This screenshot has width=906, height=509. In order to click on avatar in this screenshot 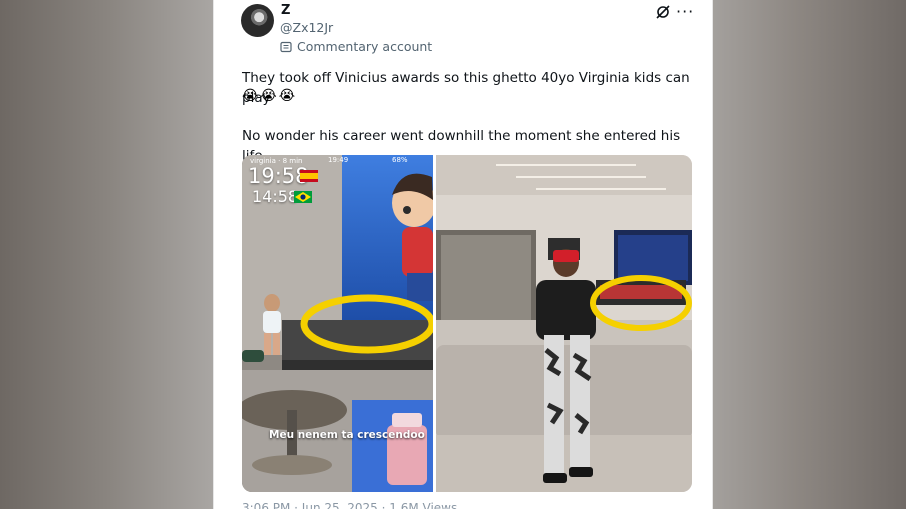, I will do `click(257, 20)`.